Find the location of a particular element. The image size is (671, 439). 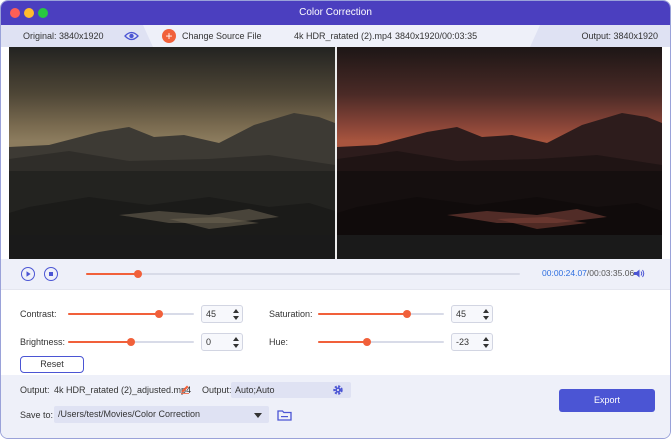

save-to-label: Save to: is located at coordinates (37, 415).